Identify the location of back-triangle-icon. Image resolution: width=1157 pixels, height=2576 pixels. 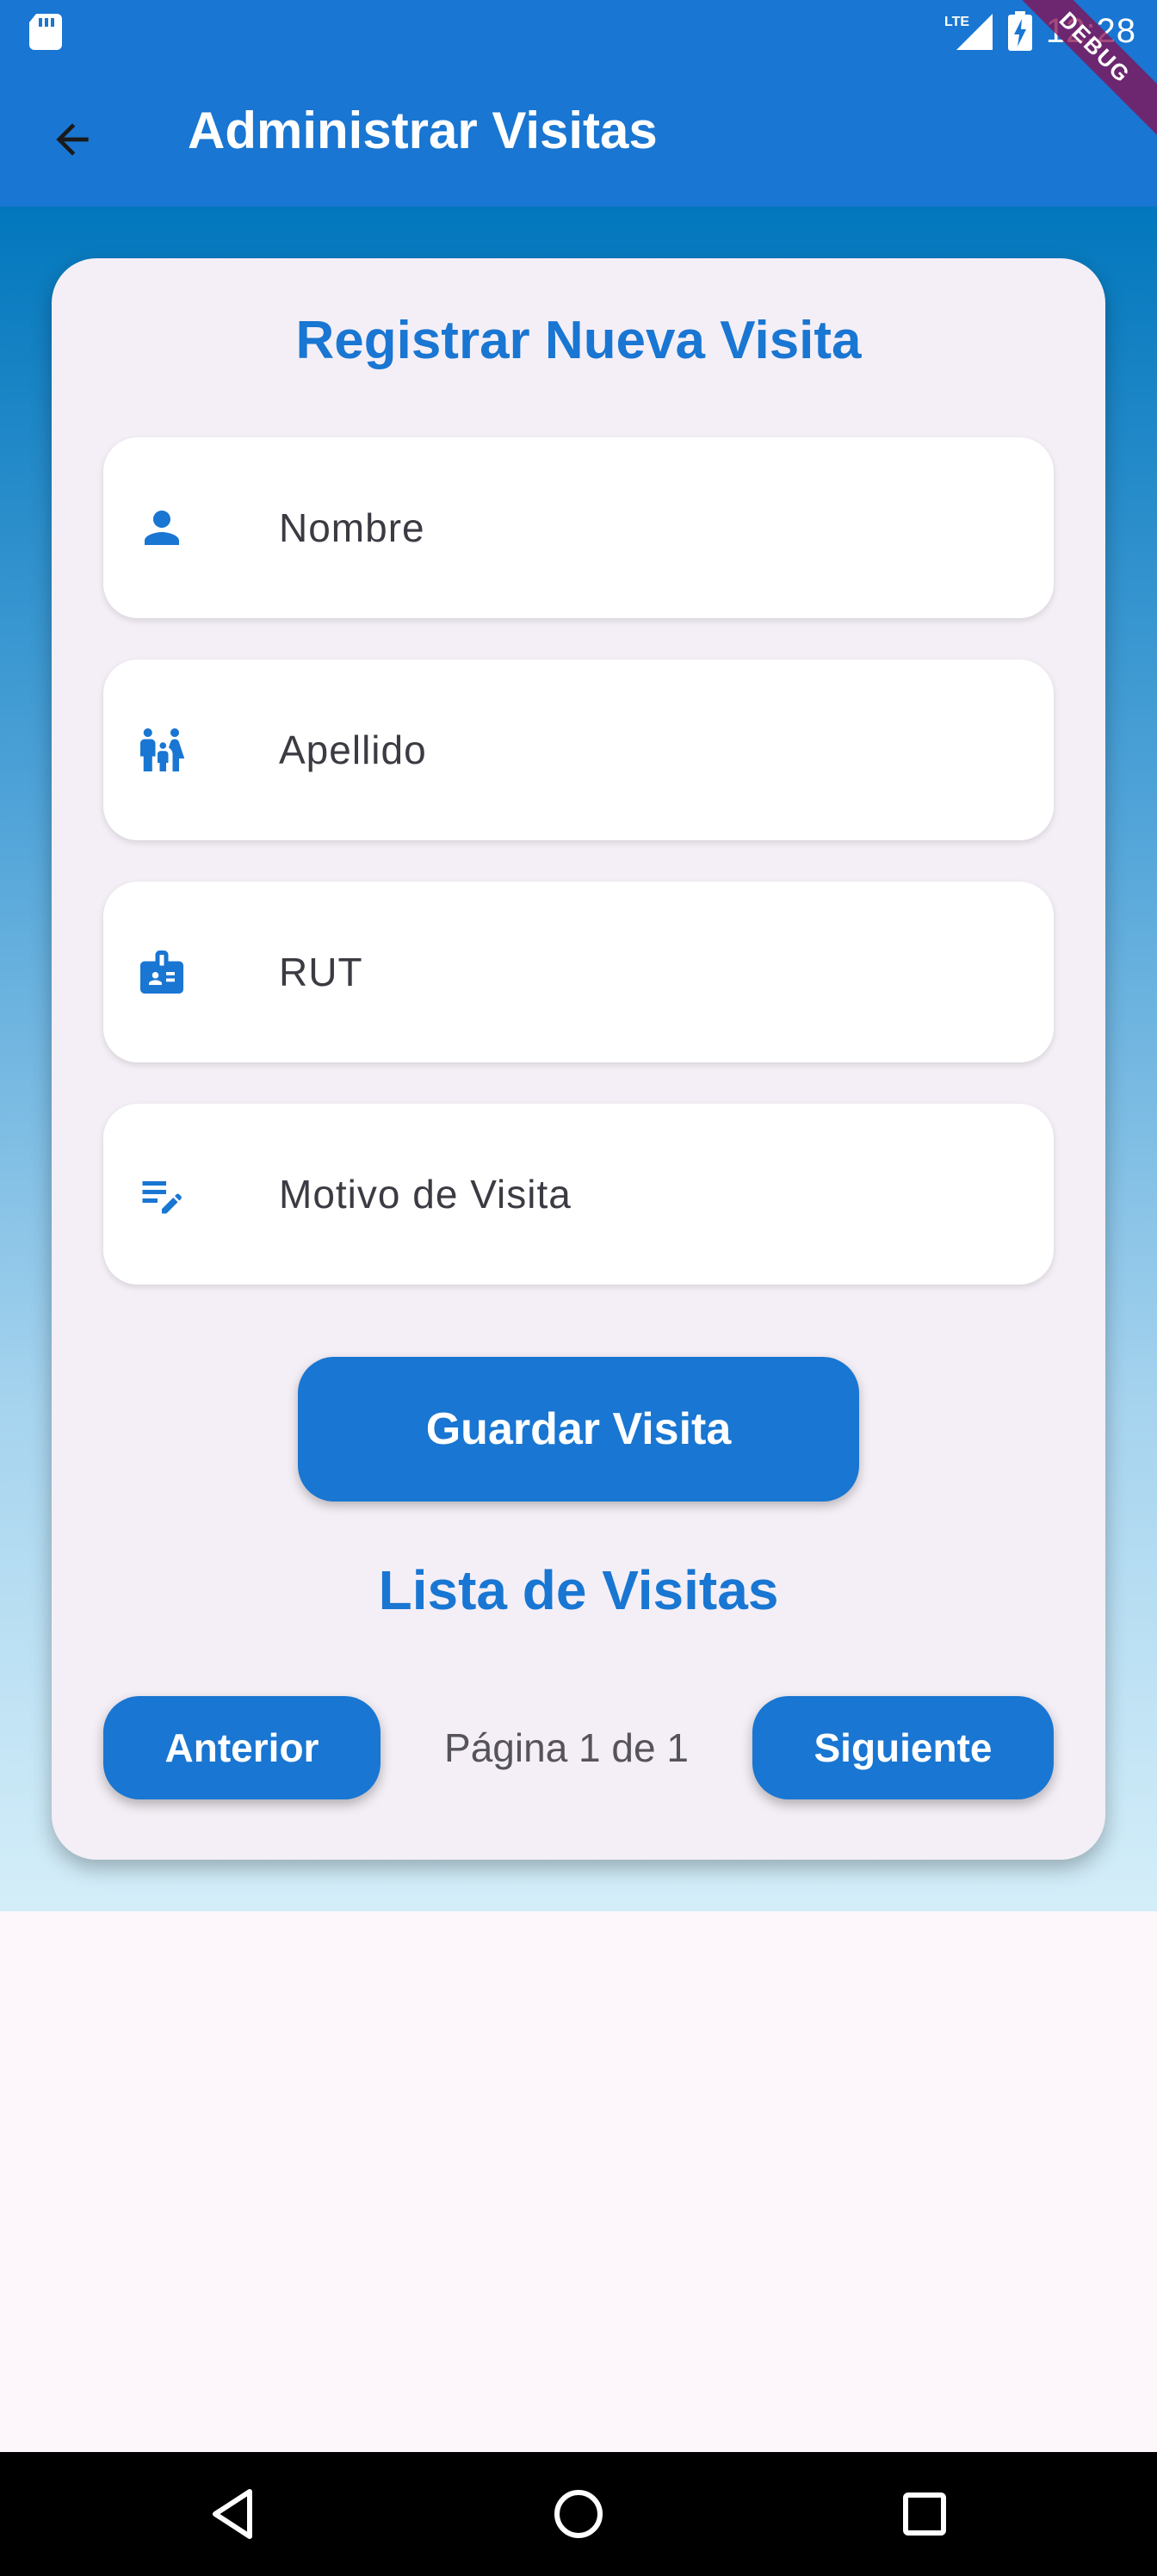
(233, 2514).